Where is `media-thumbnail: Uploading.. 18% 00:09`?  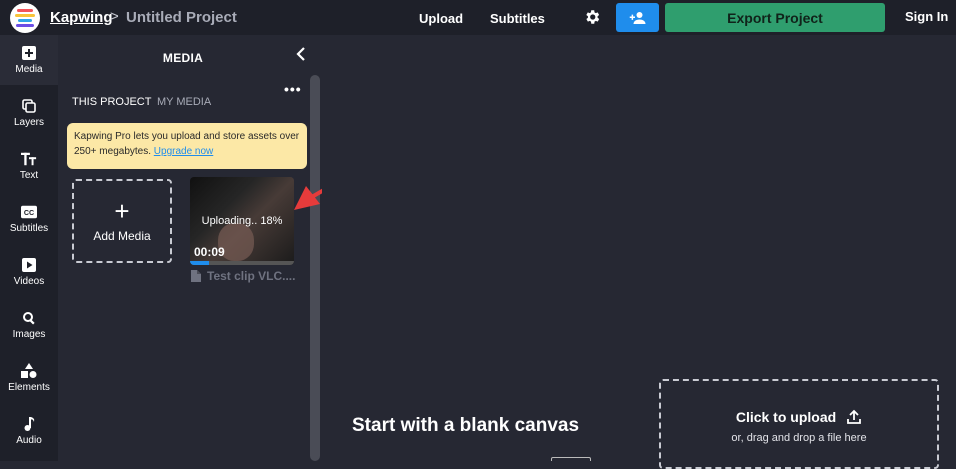 media-thumbnail: Uploading.. 18% 00:09 is located at coordinates (242, 221).